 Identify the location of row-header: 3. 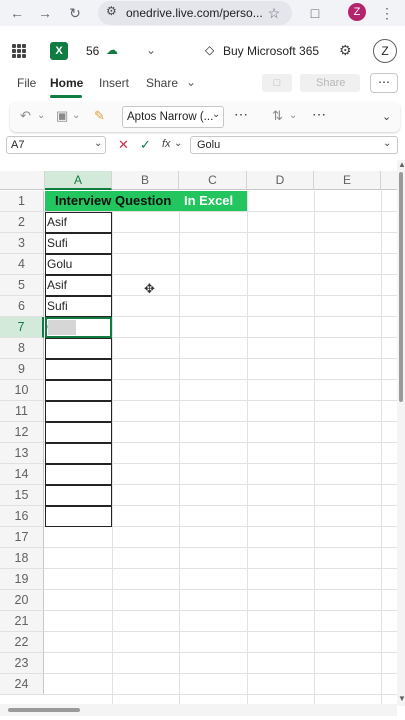
(22, 243).